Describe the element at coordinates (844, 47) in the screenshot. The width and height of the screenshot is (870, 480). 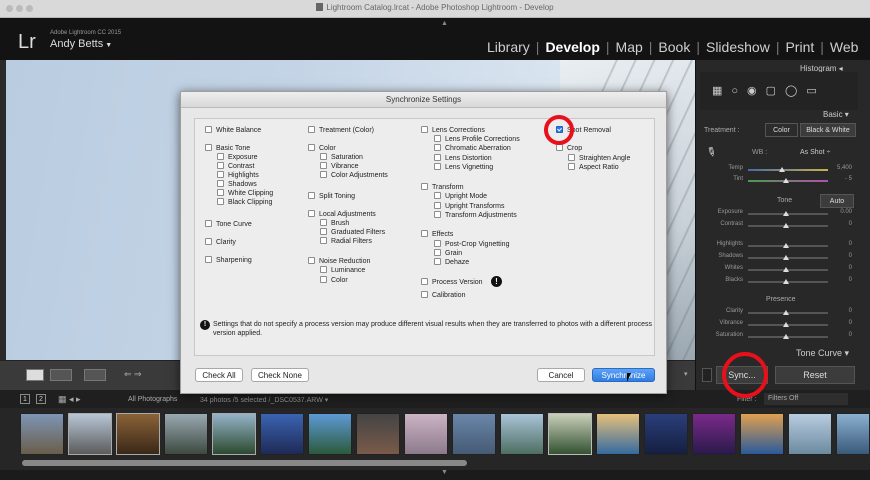
I see `module-web: Web` at that location.